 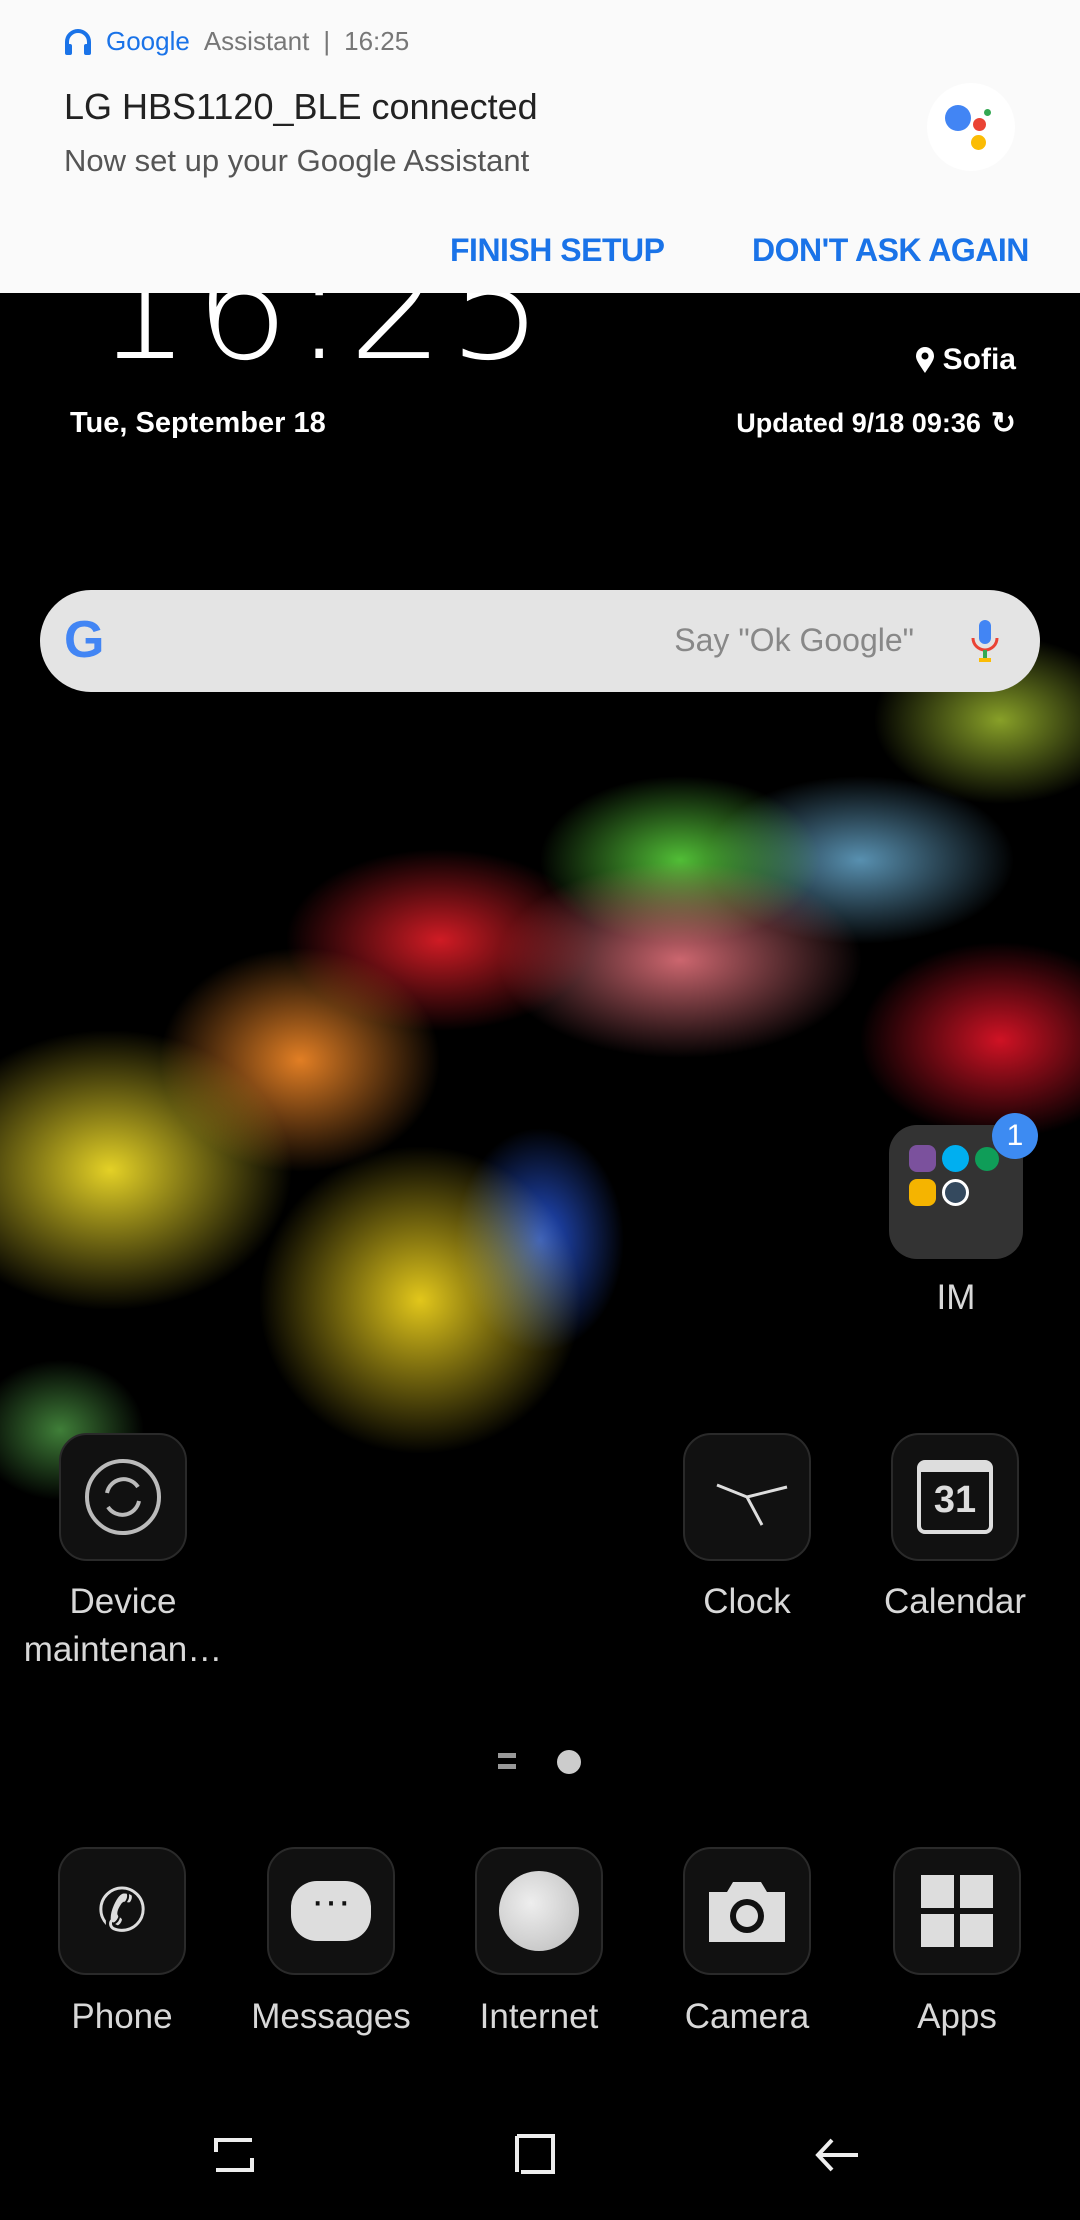 I want to click on calendar-icon: 31, so click(x=955, y=1497).